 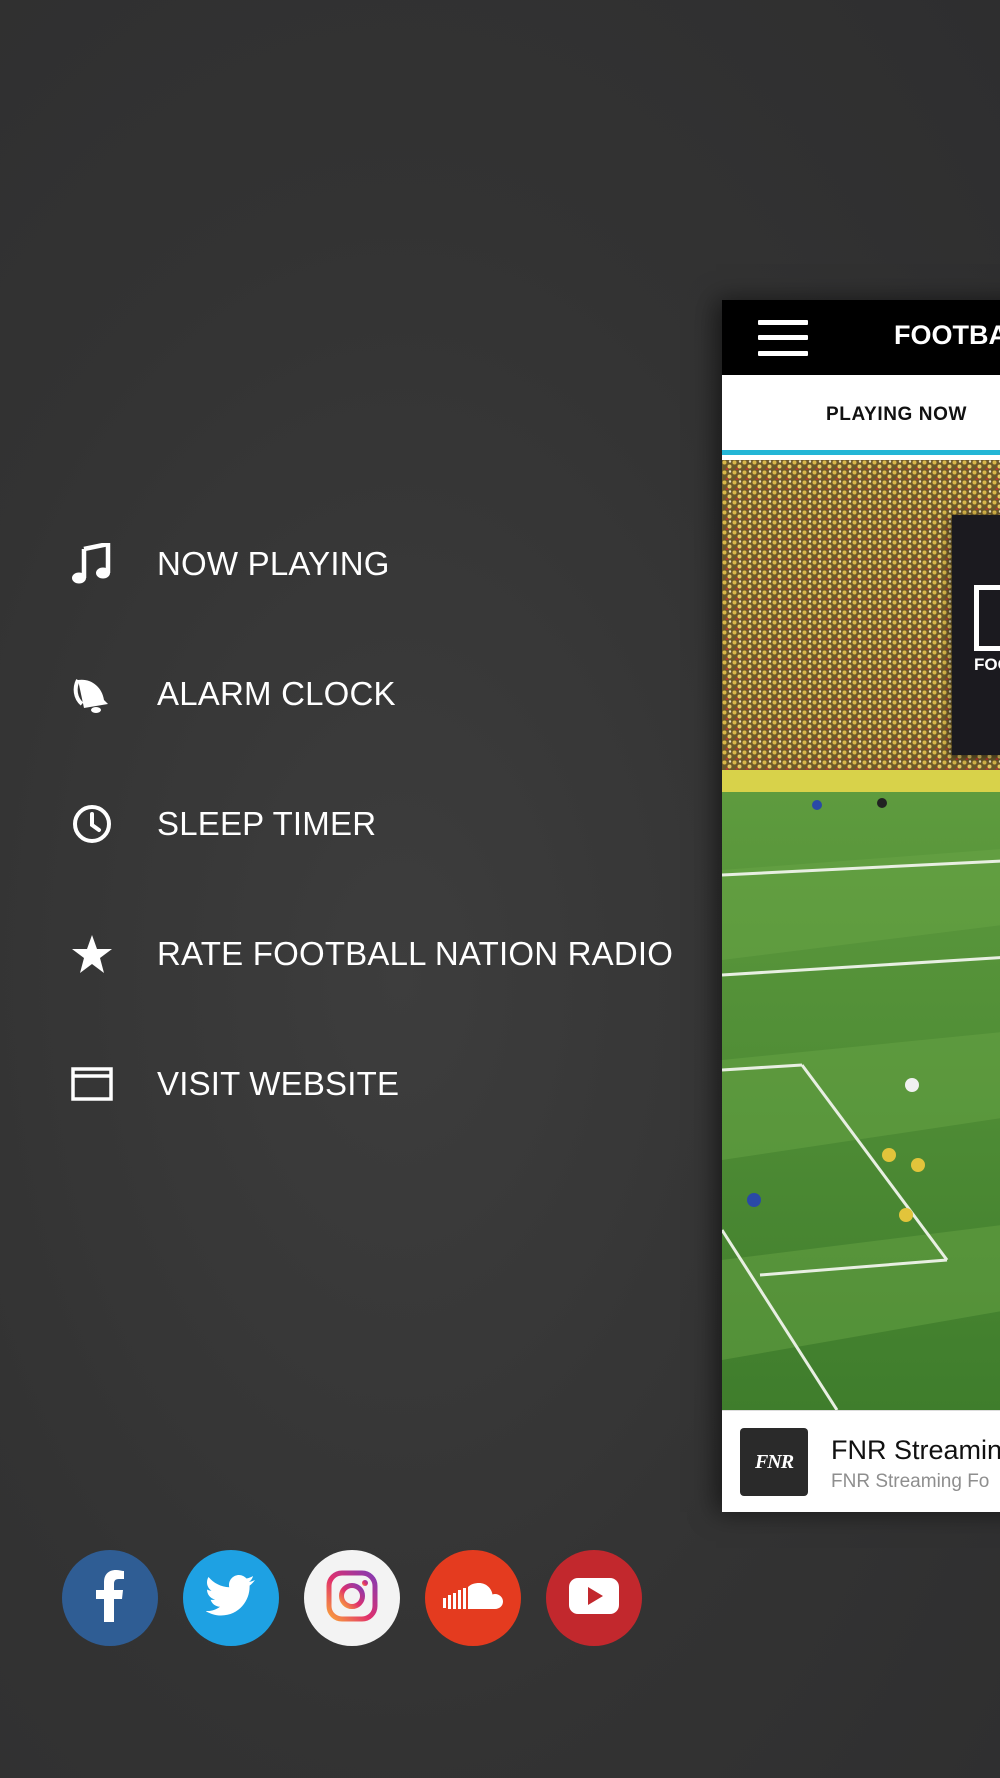 I want to click on station-thumbnail: FNR, so click(x=774, y=1462).